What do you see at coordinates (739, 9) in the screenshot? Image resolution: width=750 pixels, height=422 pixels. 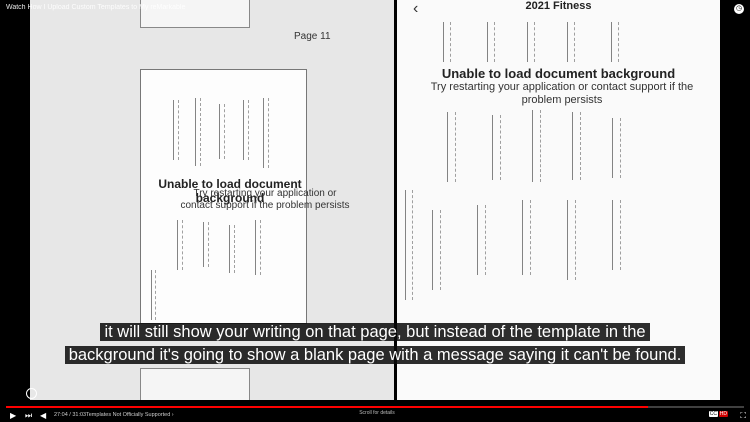 I see `watch-later-icon: ◷` at bounding box center [739, 9].